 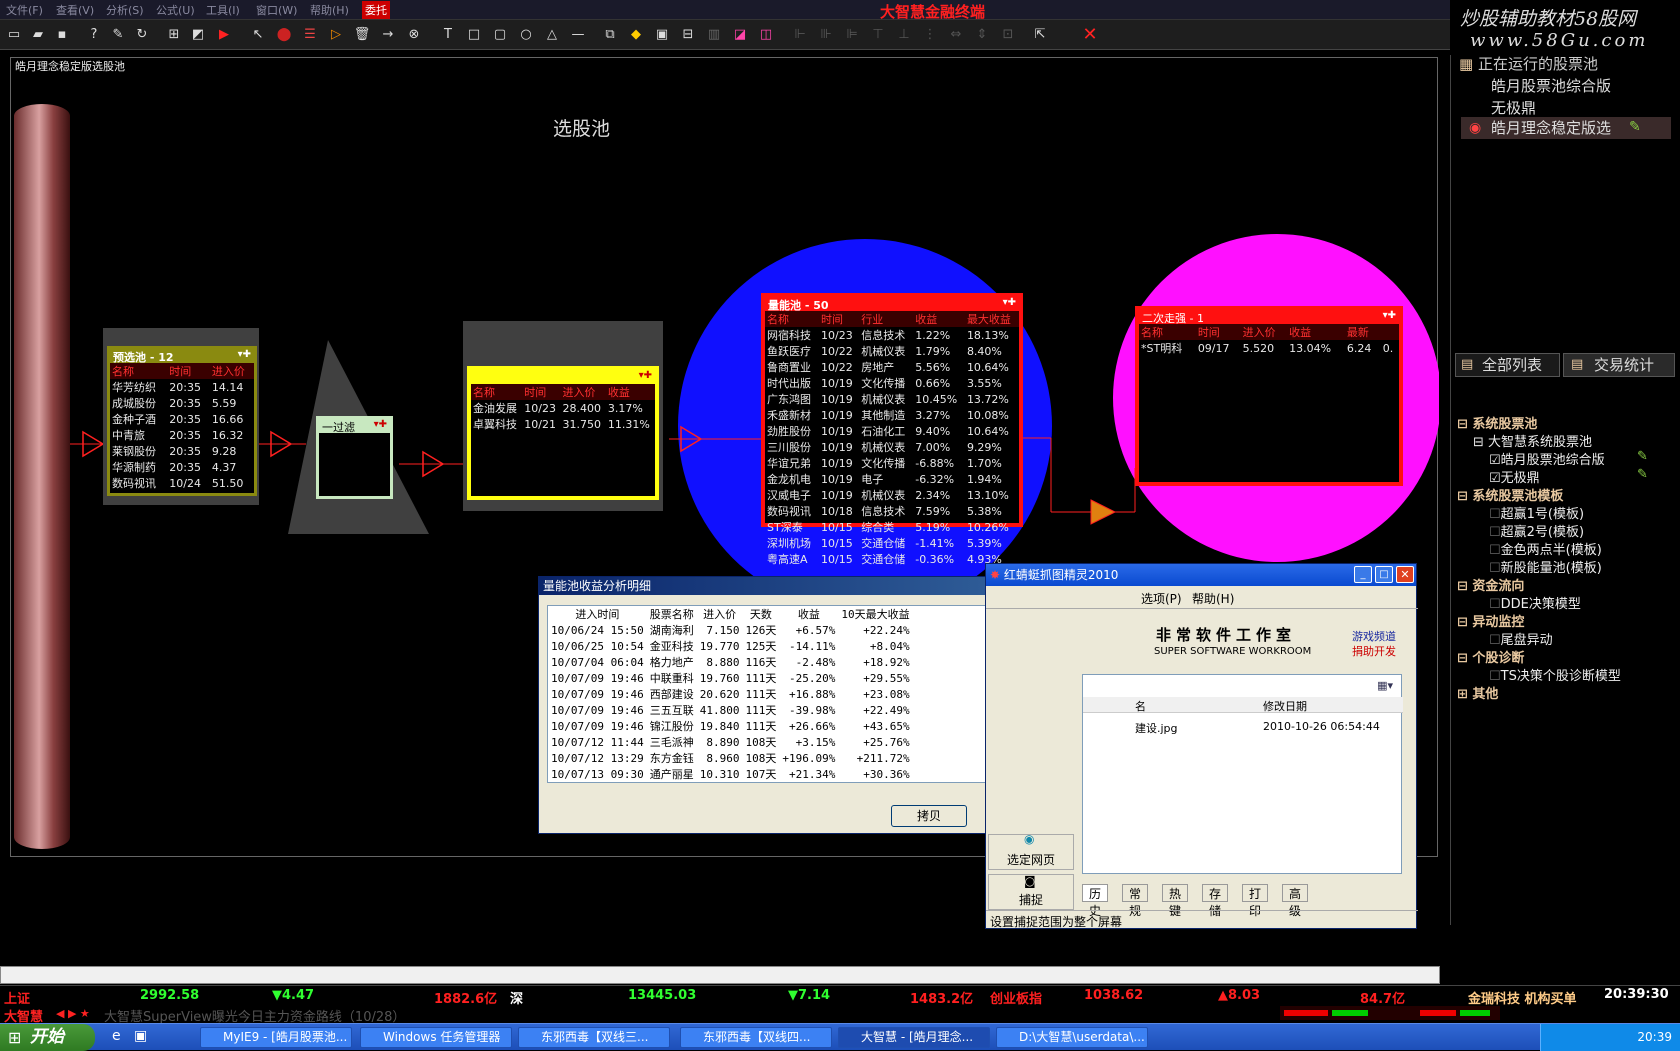 What do you see at coordinates (75, 10) in the screenshot?
I see `menu-view: 查看(V)` at bounding box center [75, 10].